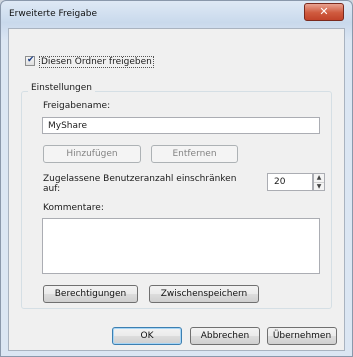 This screenshot has height=357, width=353. I want to click on title-bar: Erweiterte Freigabe ✕, so click(176, 14).